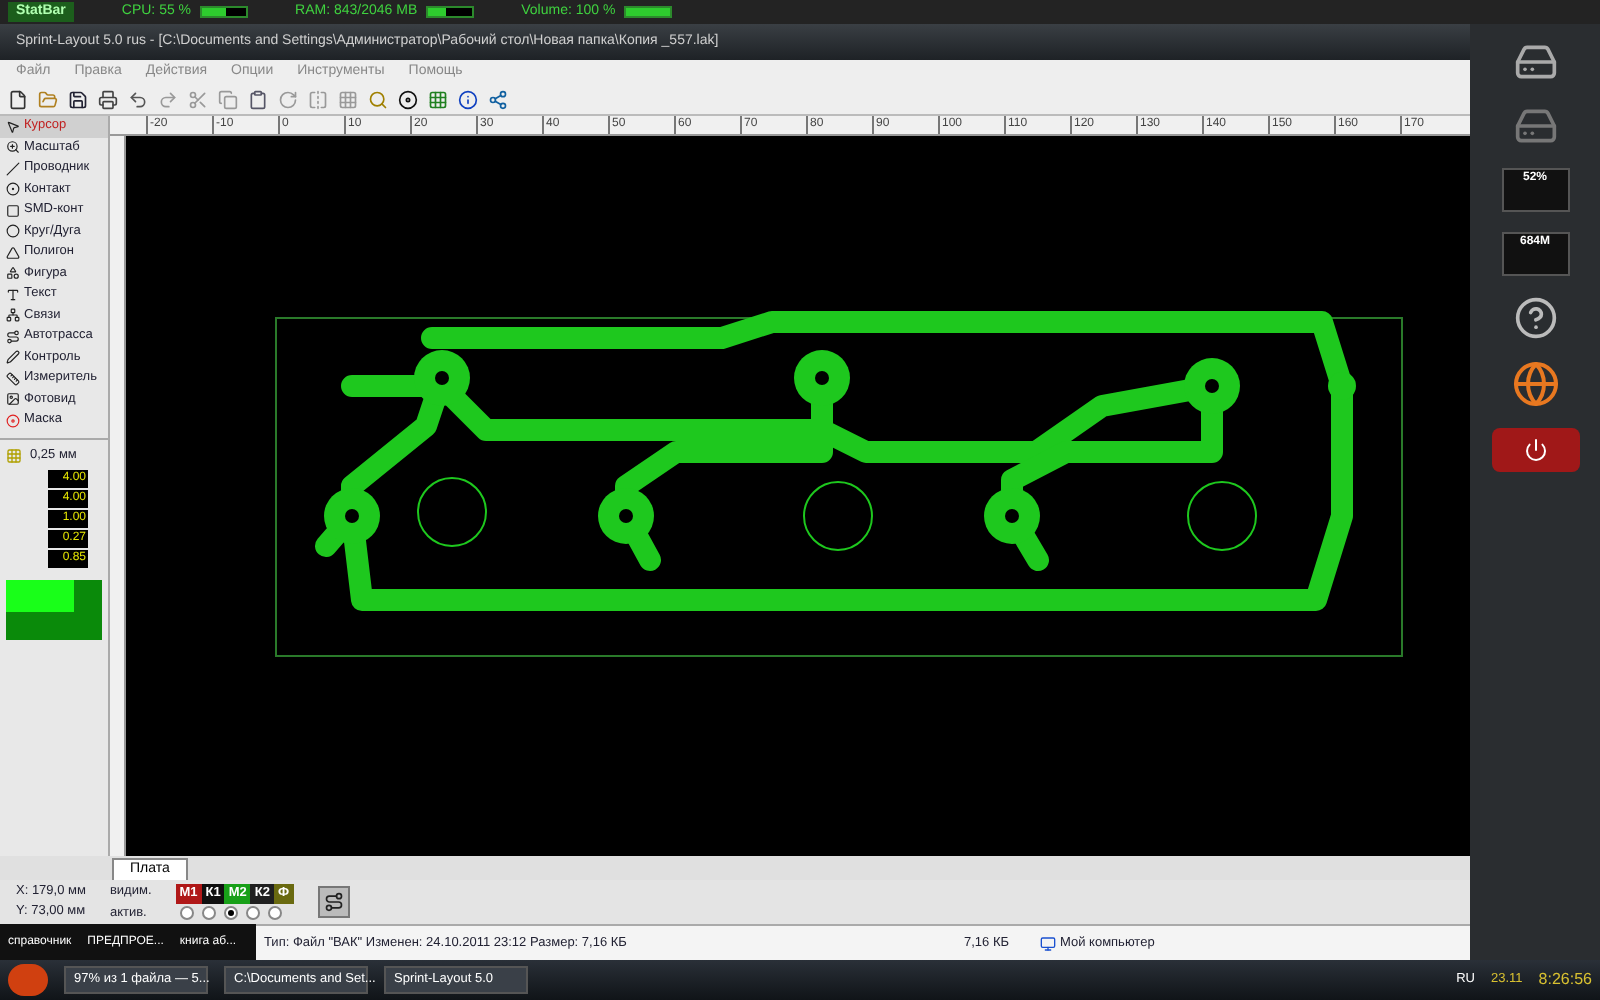  I want to click on magnifier-icon, so click(13, 147).